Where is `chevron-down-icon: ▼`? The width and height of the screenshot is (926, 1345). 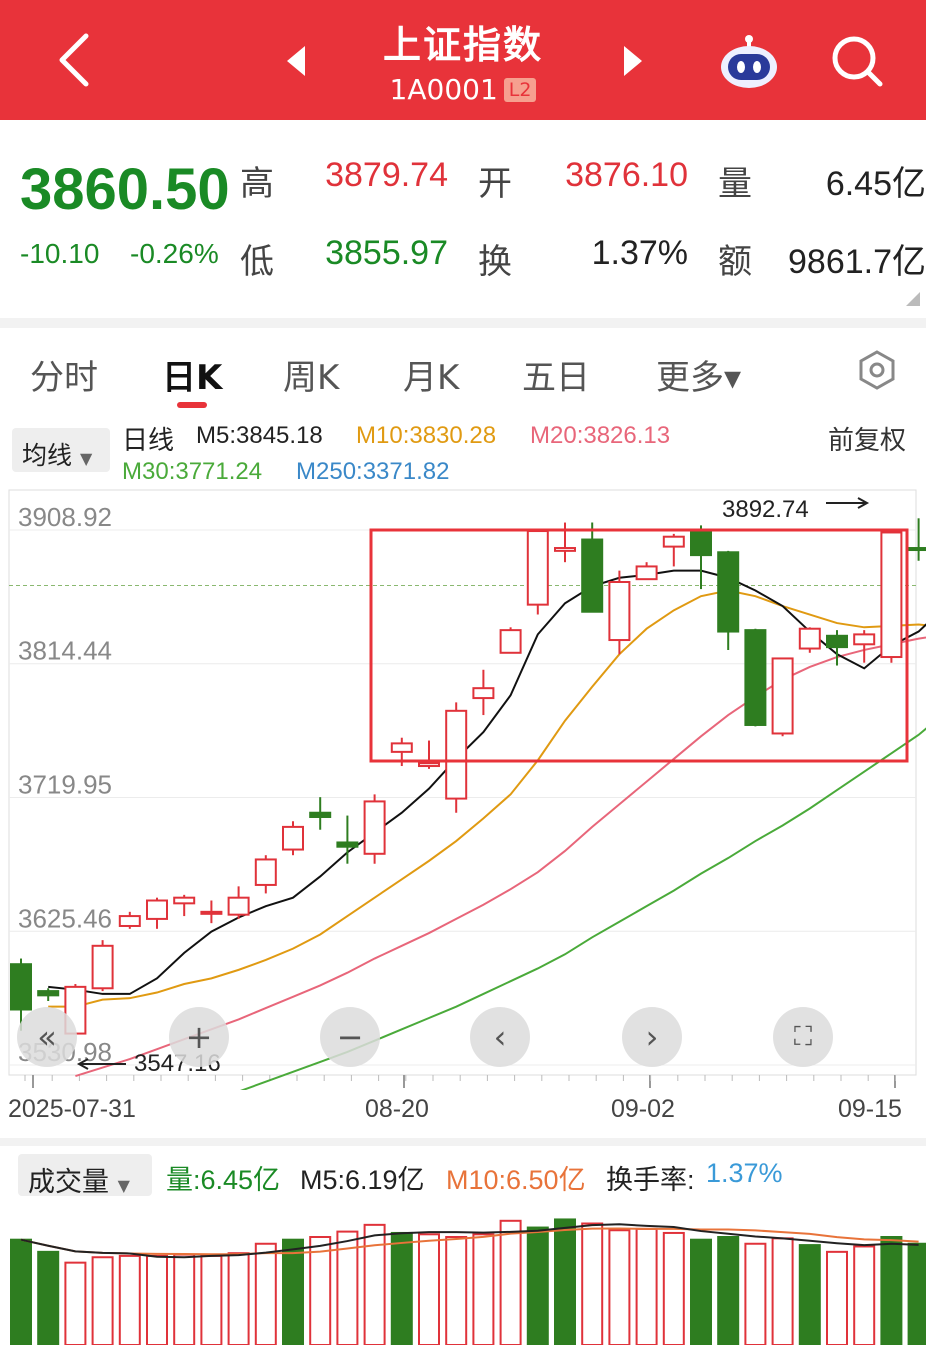 chevron-down-icon: ▼ is located at coordinates (123, 1185).